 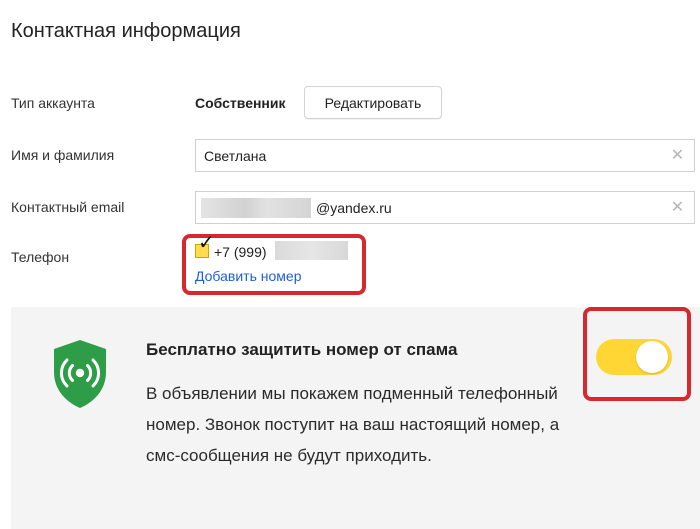 What do you see at coordinates (53, 103) in the screenshot?
I see `account-type-label: Тип аккаунта` at bounding box center [53, 103].